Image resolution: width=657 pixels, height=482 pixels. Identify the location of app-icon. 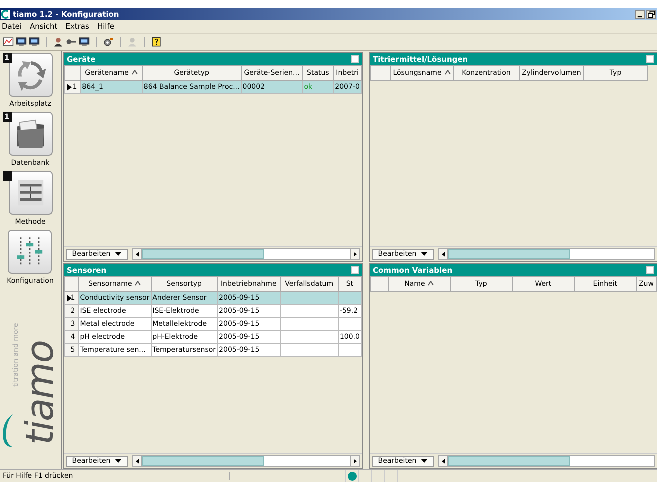
(5, 14).